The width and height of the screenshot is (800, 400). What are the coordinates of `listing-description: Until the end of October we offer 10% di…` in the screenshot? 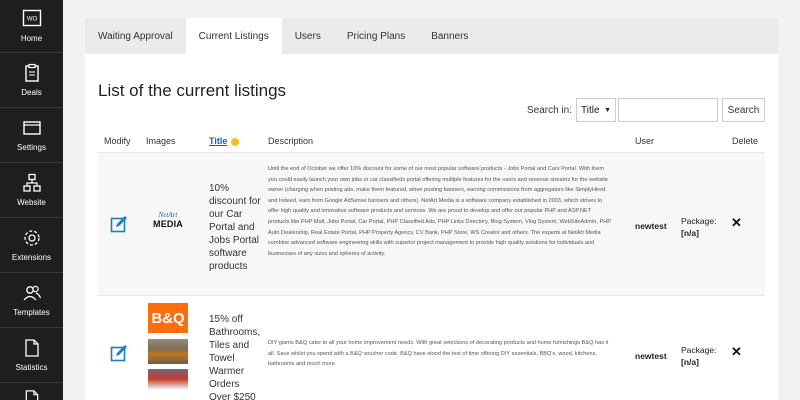 It's located at (439, 211).